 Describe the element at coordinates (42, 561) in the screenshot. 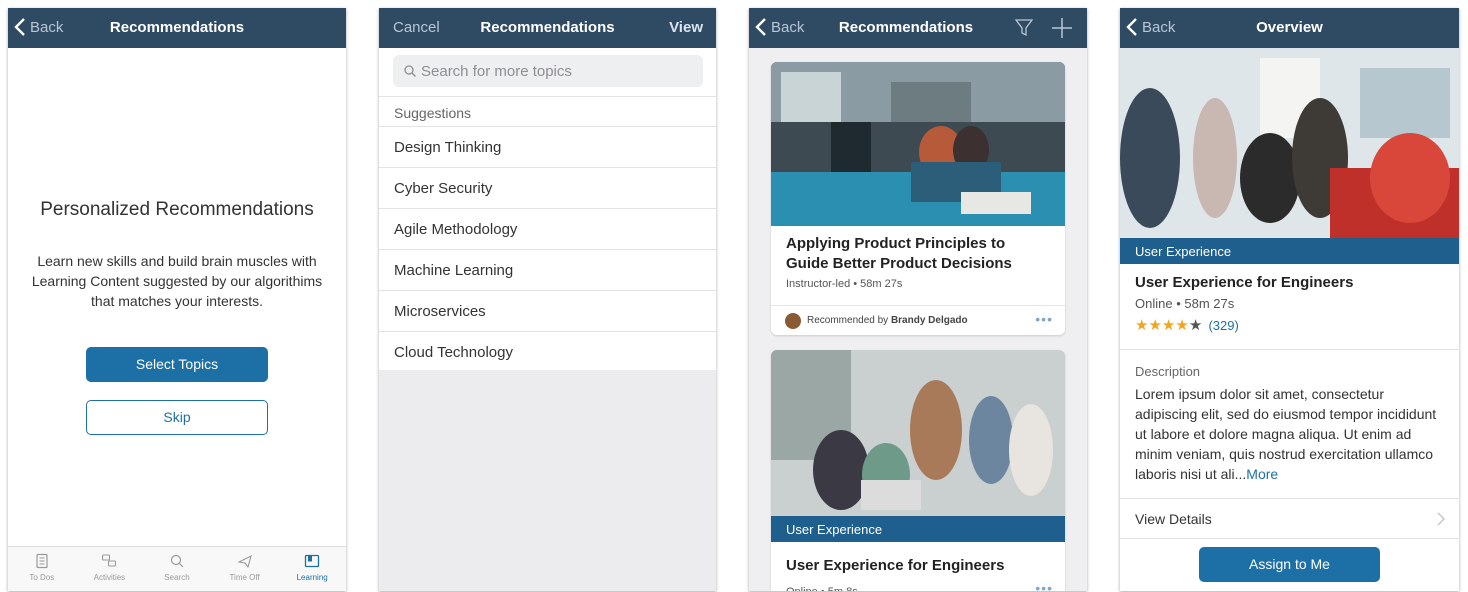

I see `todo-icon` at that location.